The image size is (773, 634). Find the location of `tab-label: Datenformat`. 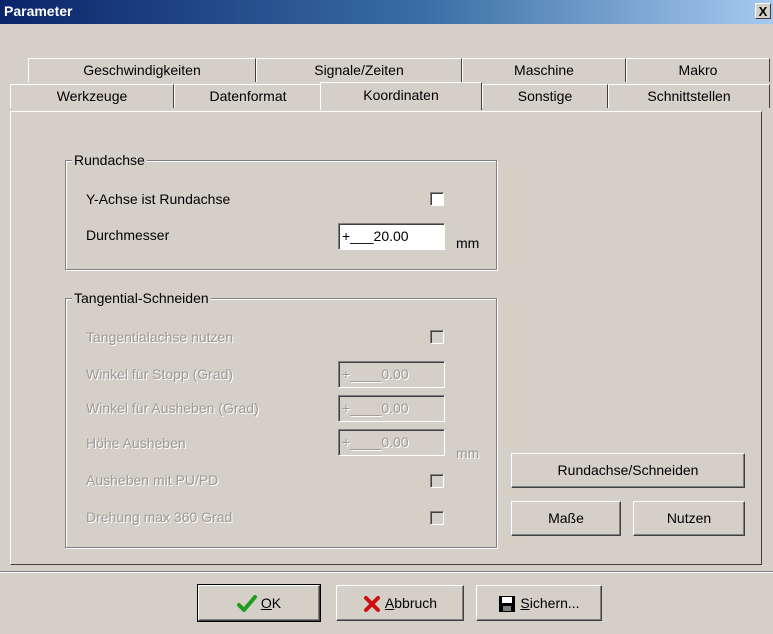

tab-label: Datenformat is located at coordinates (248, 96).